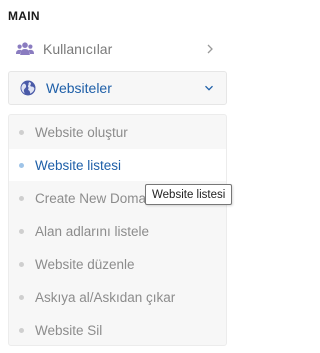 The image size is (320, 353). What do you see at coordinates (24, 16) in the screenshot?
I see `section-title: MAIN` at bounding box center [24, 16].